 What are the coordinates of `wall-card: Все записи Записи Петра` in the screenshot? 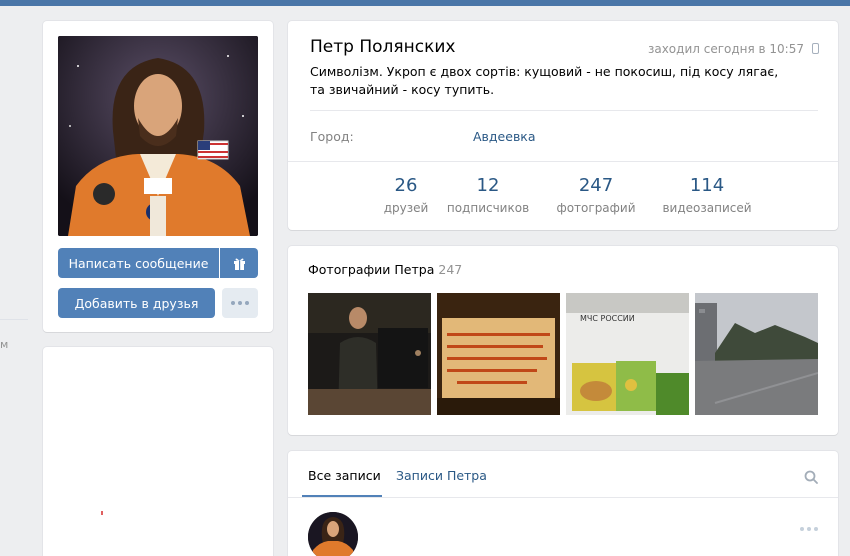 It's located at (563, 503).